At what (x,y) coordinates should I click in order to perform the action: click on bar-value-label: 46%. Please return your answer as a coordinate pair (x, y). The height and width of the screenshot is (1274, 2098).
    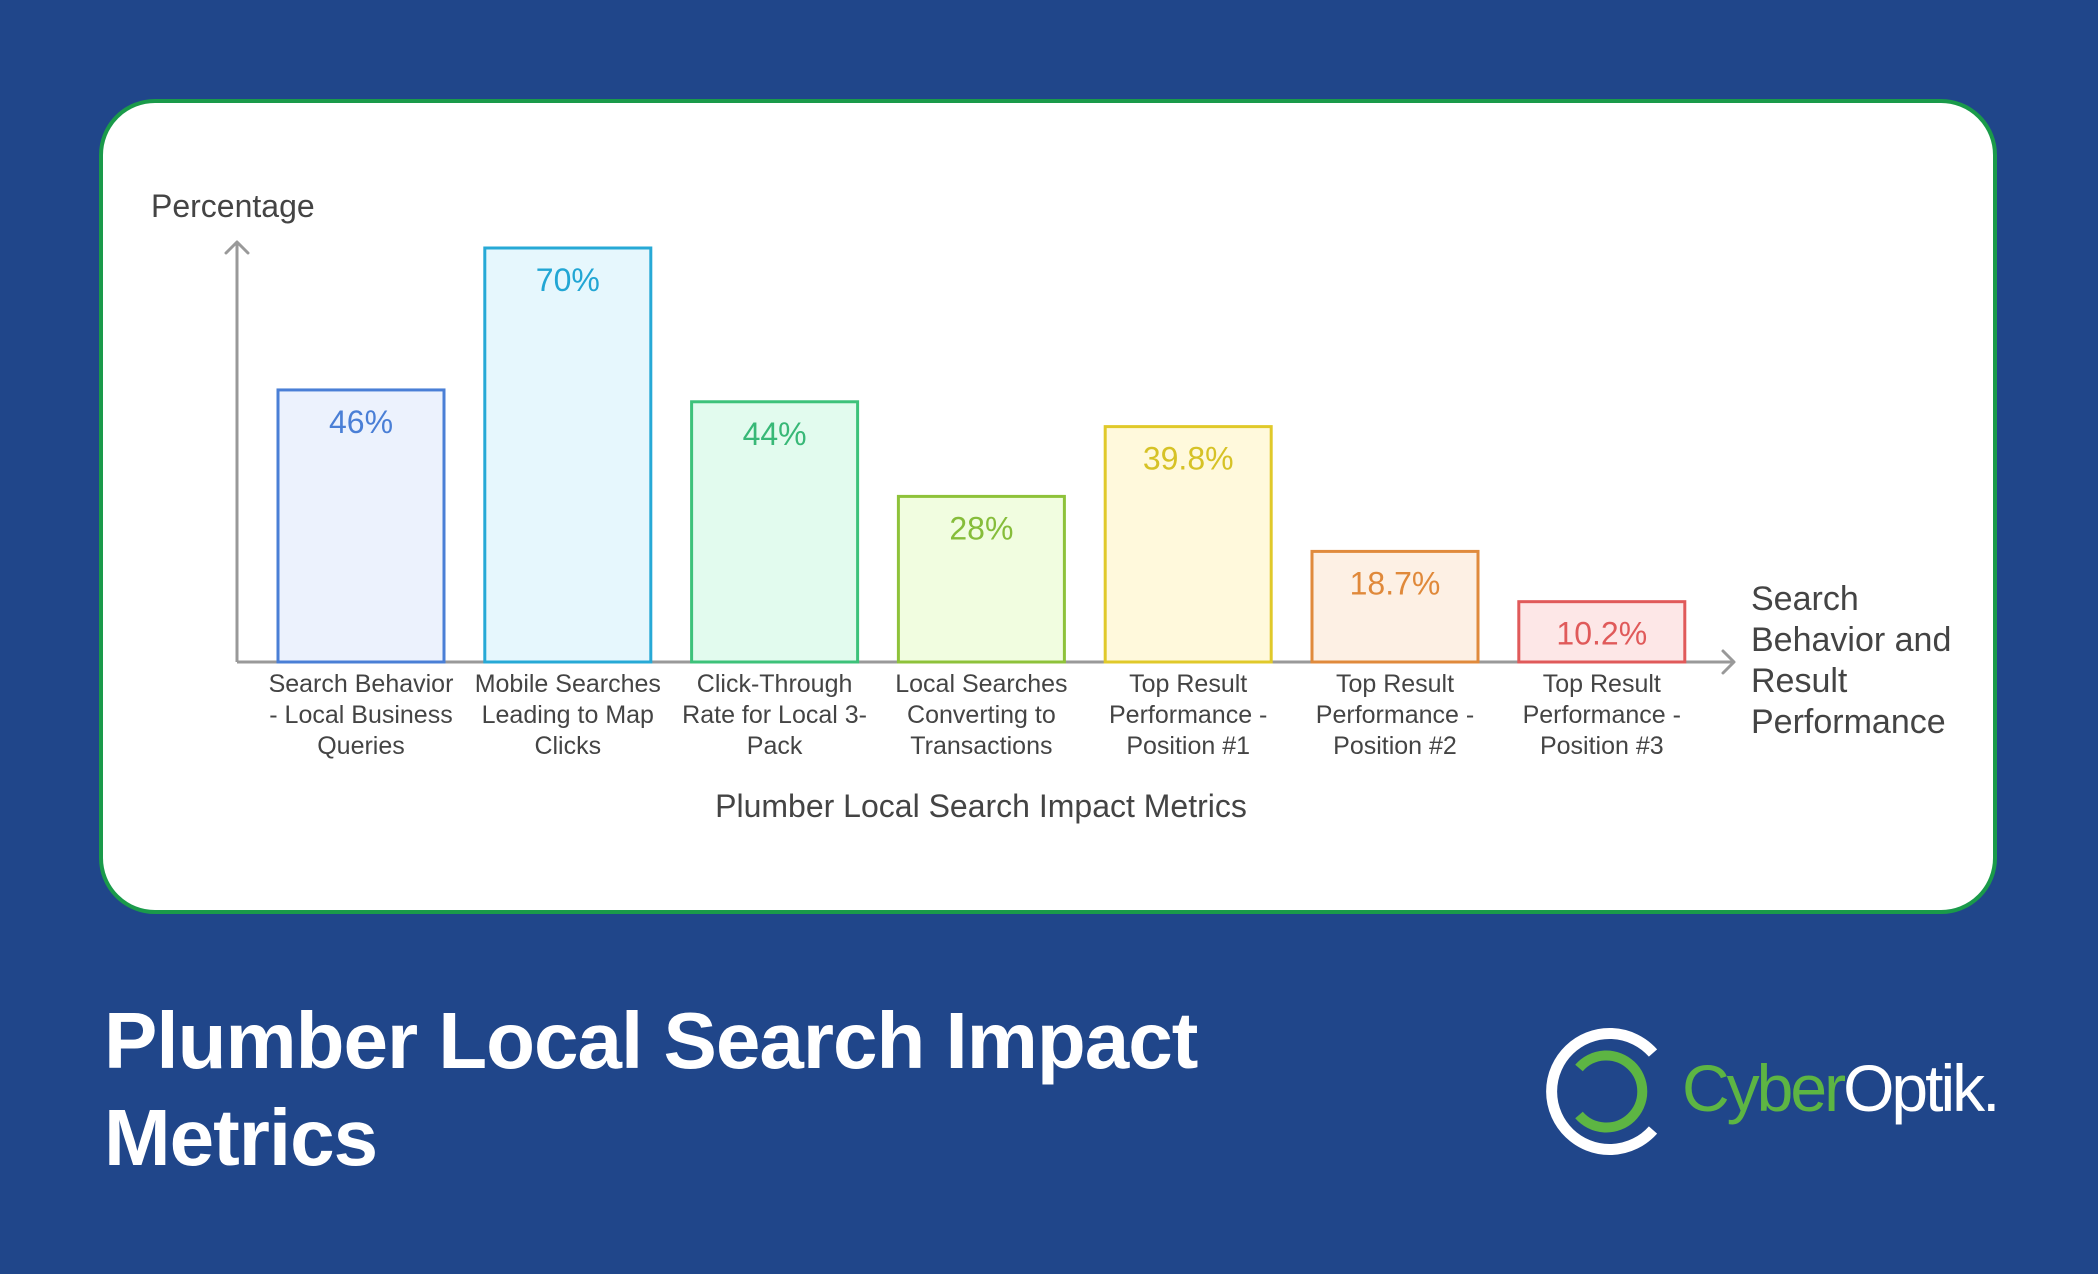
    Looking at the image, I should click on (361, 422).